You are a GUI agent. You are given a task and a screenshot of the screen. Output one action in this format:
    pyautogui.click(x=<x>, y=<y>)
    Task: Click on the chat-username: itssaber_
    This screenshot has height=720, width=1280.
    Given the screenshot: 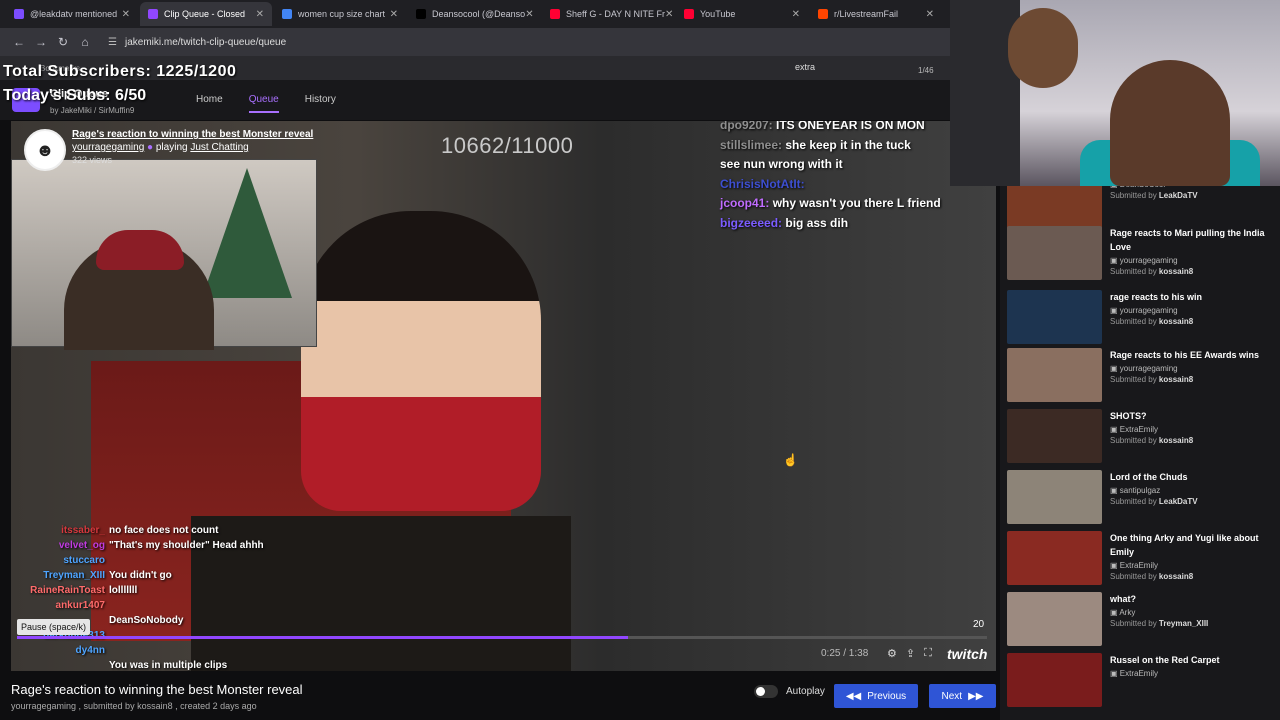 What is the action you would take?
    pyautogui.click(x=58, y=530)
    